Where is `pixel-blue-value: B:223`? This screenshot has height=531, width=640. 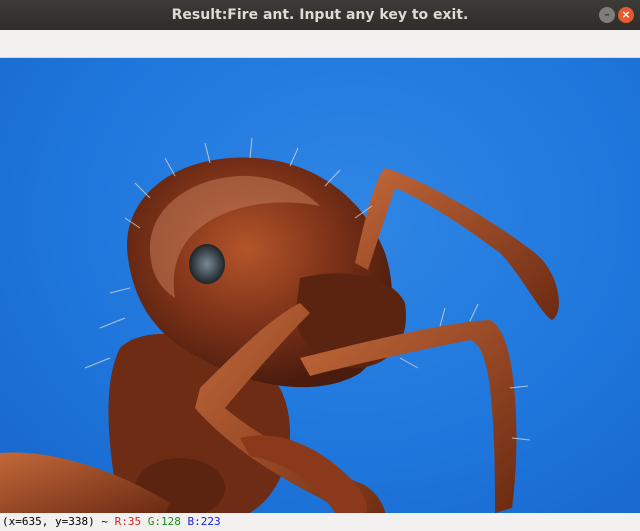
pixel-blue-value: B:223 is located at coordinates (204, 521).